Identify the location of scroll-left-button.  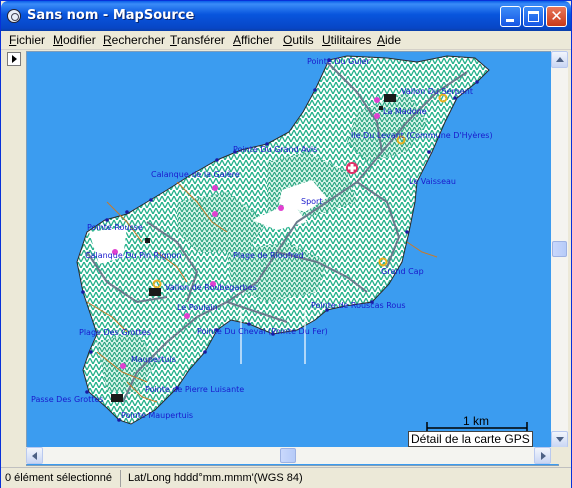
(34, 455).